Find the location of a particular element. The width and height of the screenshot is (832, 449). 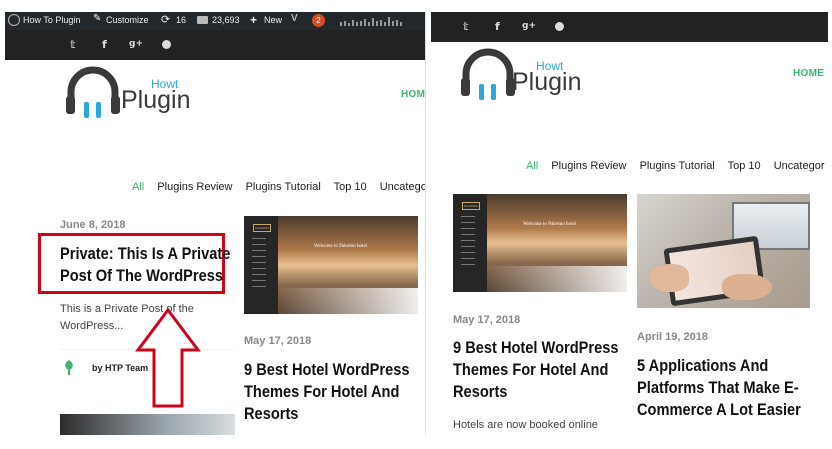

tablet-photo-thumbnail is located at coordinates (723, 251).